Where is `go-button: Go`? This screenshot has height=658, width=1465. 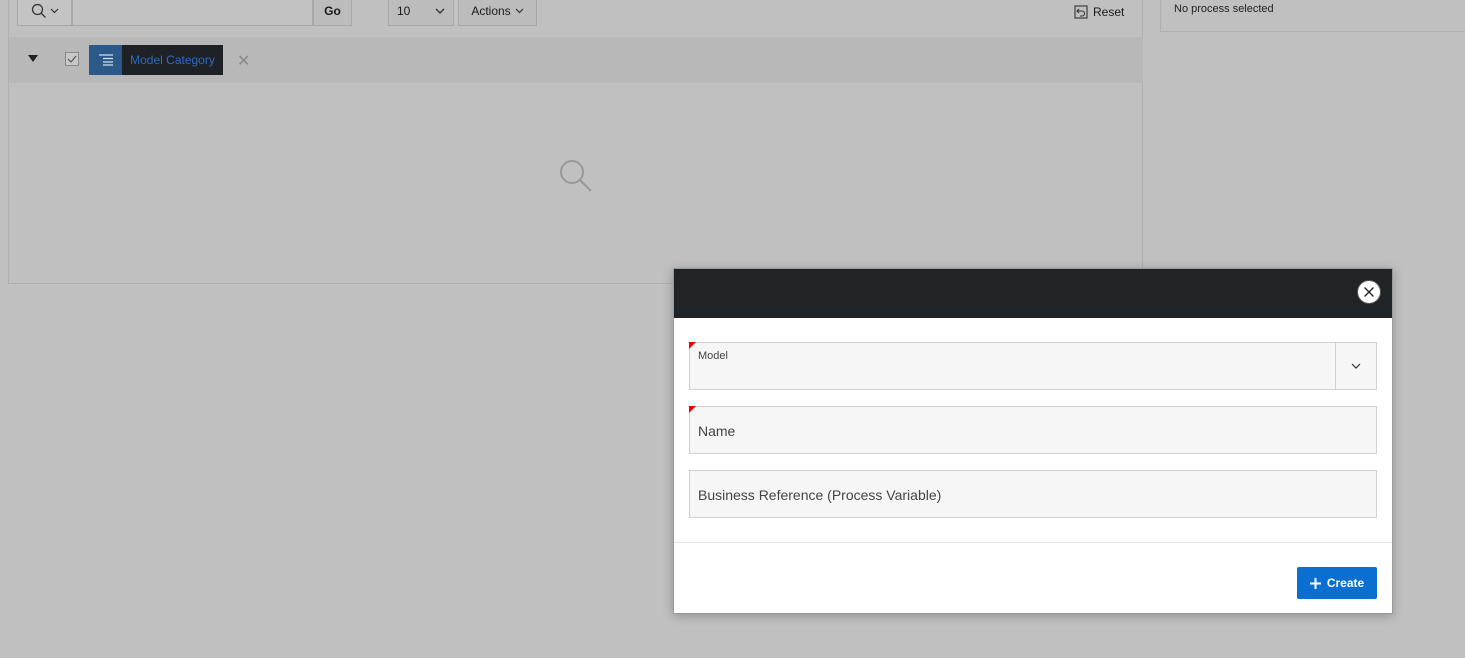
go-button: Go is located at coordinates (332, 13).